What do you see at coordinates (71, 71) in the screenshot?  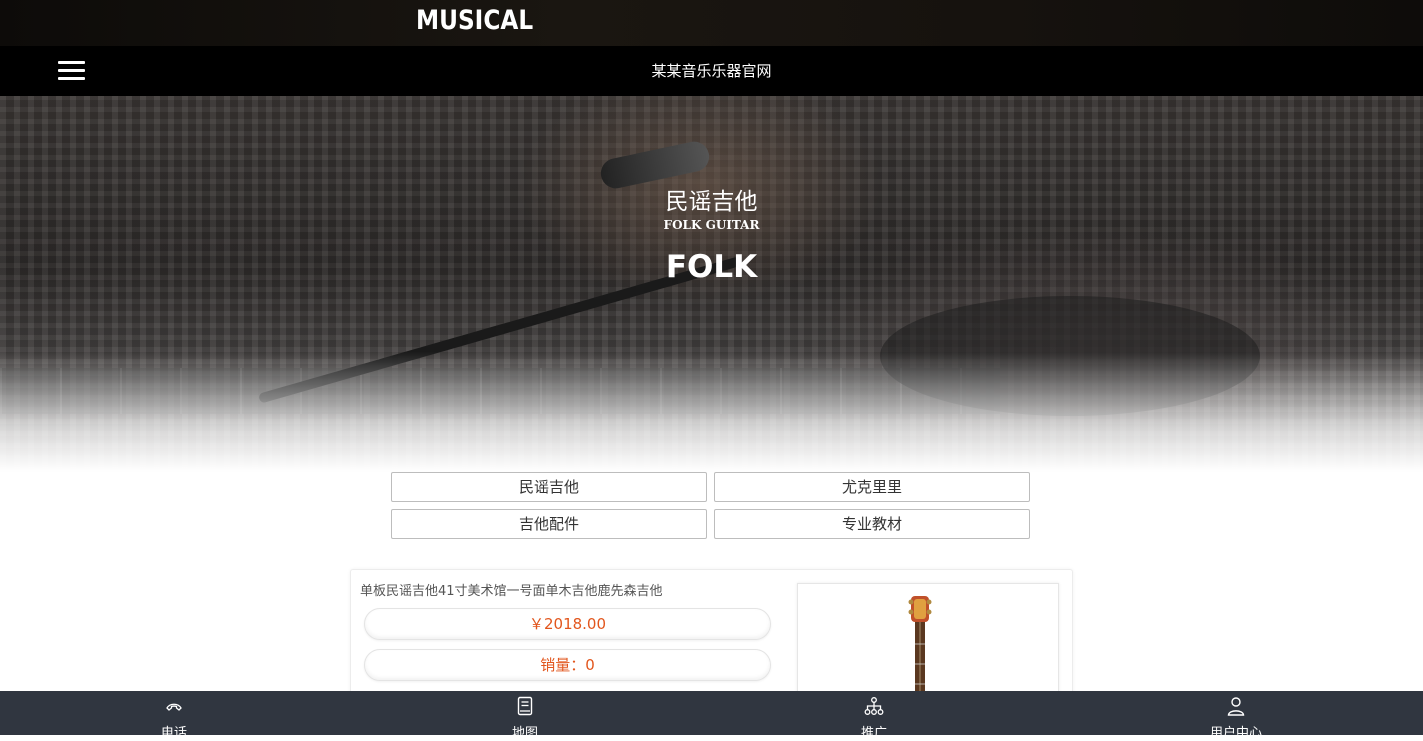 I see `hamburger-menu-icon` at bounding box center [71, 71].